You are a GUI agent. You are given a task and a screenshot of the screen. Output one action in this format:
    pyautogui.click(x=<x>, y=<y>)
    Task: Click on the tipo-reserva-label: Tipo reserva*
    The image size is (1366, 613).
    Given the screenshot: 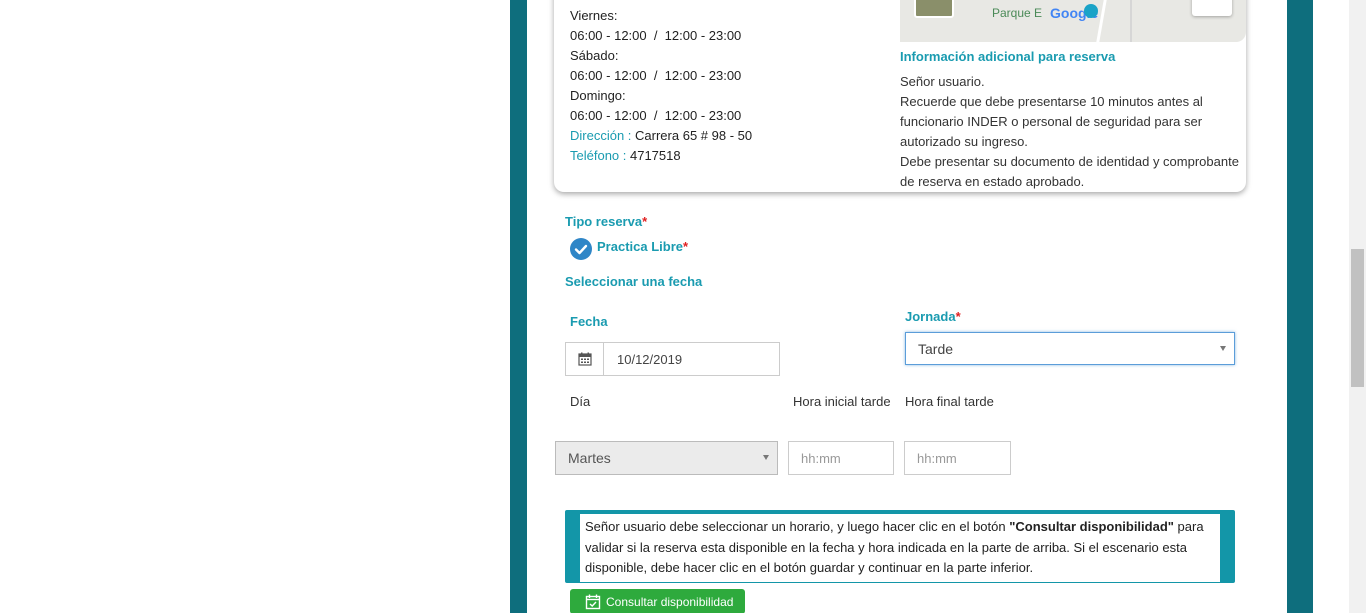 What is the action you would take?
    pyautogui.click(x=606, y=221)
    